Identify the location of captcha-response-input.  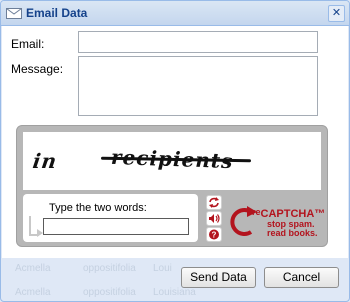
(116, 226).